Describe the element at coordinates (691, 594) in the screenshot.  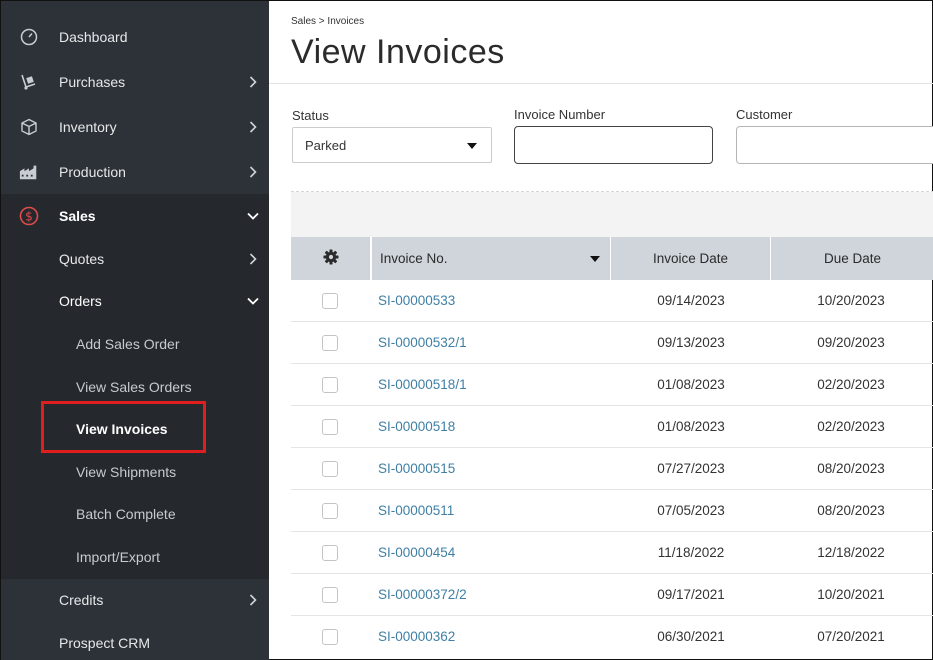
I see `invoice-date: 09/17/2021` at that location.